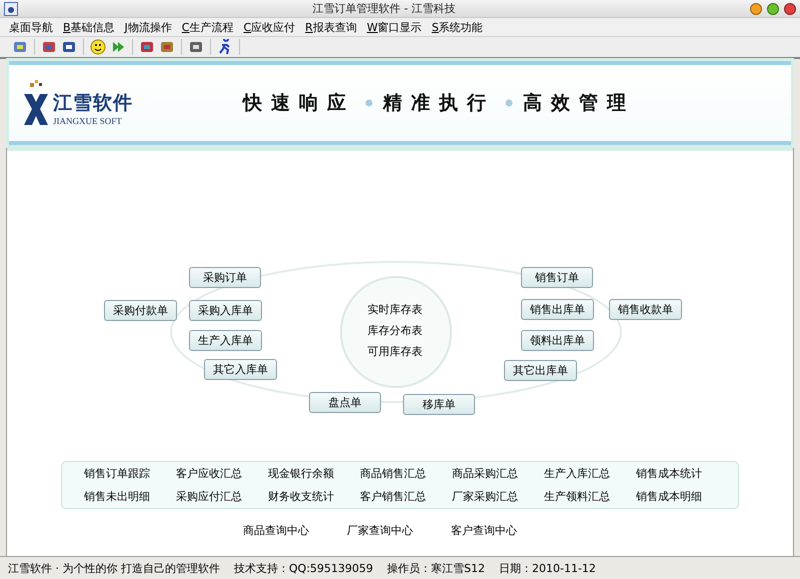 The width and height of the screenshot is (800, 579). I want to click on menu-item: B基础信息, so click(89, 27).